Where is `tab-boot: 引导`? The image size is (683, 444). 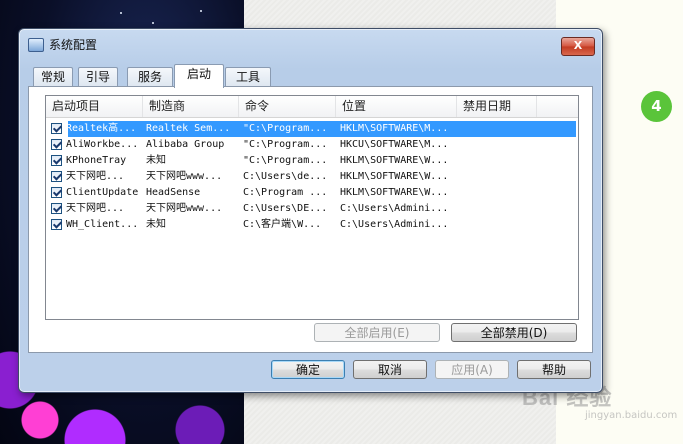 tab-boot: 引导 is located at coordinates (98, 77).